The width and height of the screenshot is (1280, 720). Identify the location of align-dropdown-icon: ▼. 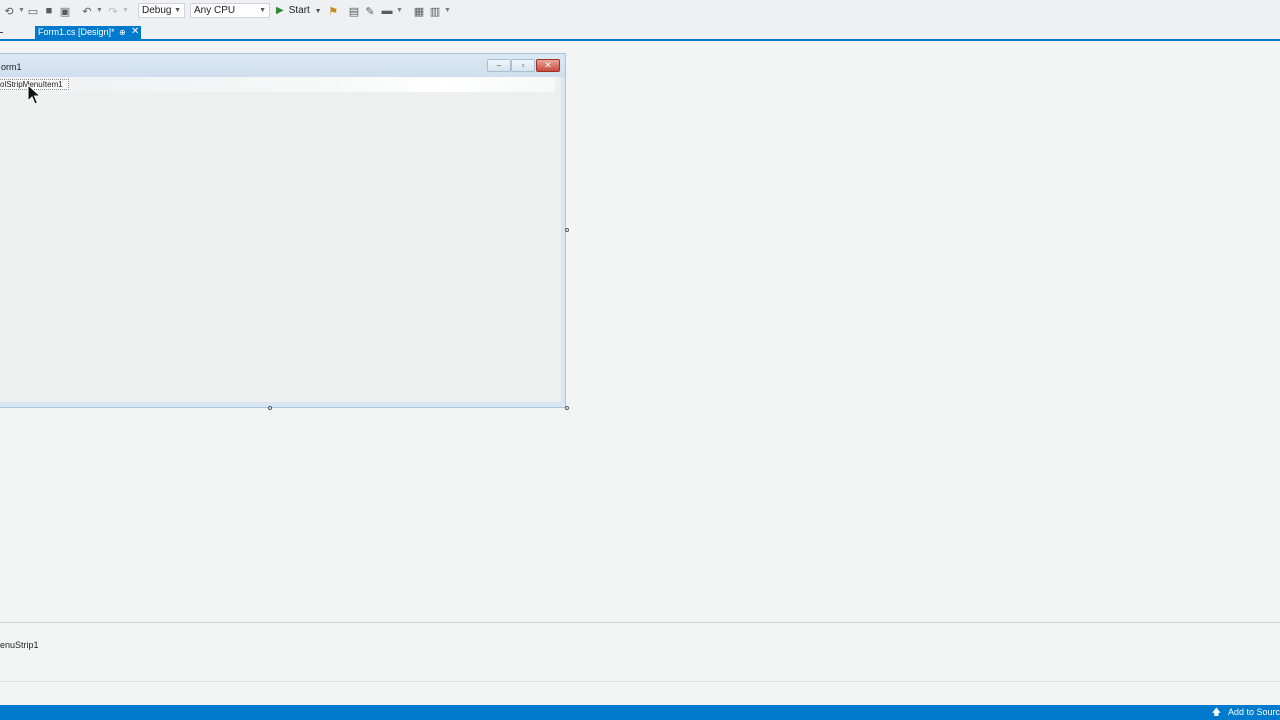
(399, 10).